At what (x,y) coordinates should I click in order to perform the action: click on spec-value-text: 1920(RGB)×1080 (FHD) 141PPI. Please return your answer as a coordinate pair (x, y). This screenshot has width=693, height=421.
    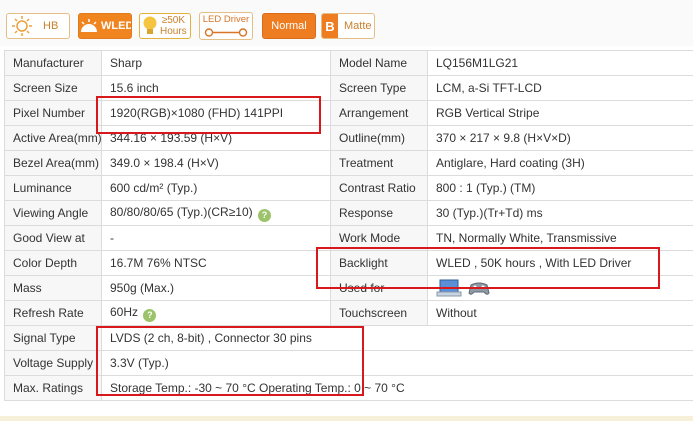
    Looking at the image, I should click on (197, 113).